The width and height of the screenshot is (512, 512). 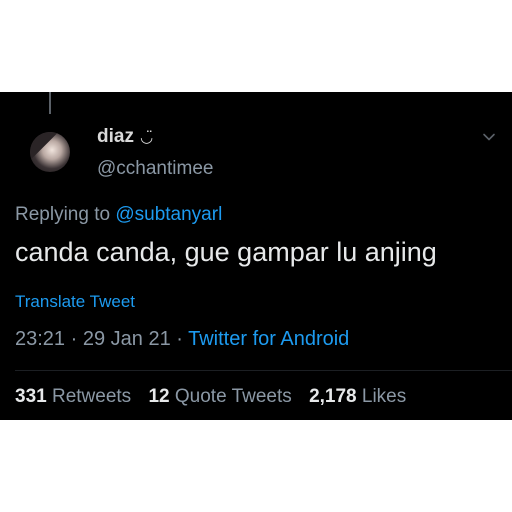 I want to click on quotes-count: 12, so click(x=159, y=396).